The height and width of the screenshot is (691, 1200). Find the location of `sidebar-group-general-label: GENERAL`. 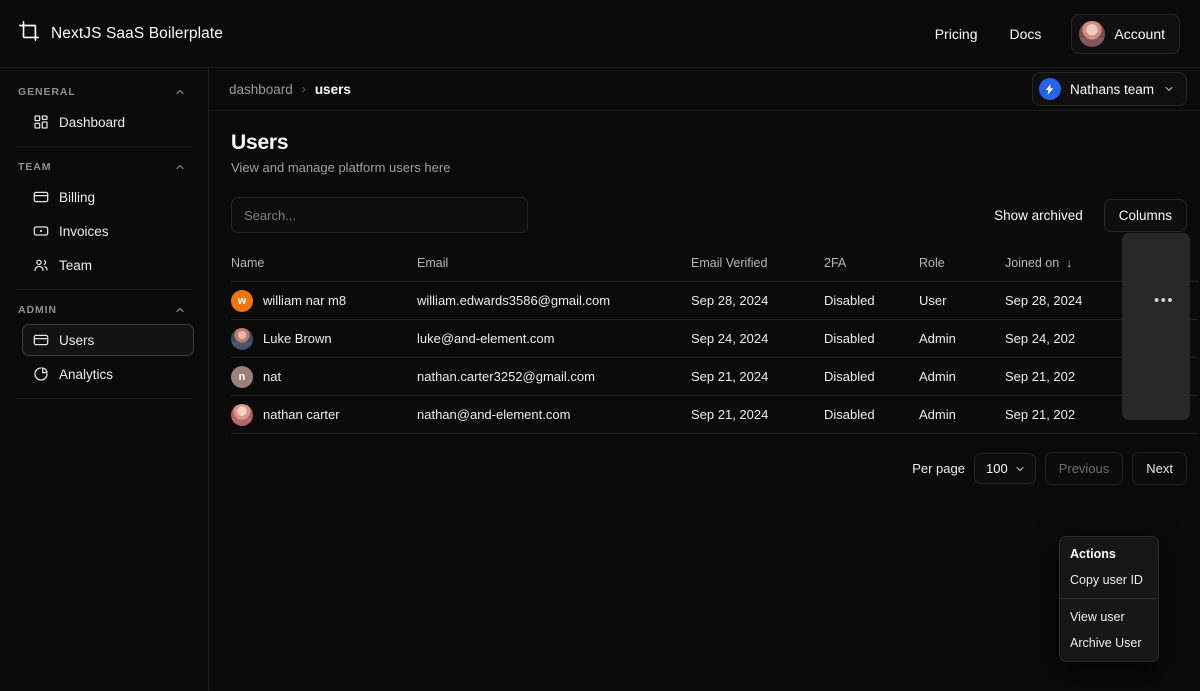

sidebar-group-general-label: GENERAL is located at coordinates (47, 92).